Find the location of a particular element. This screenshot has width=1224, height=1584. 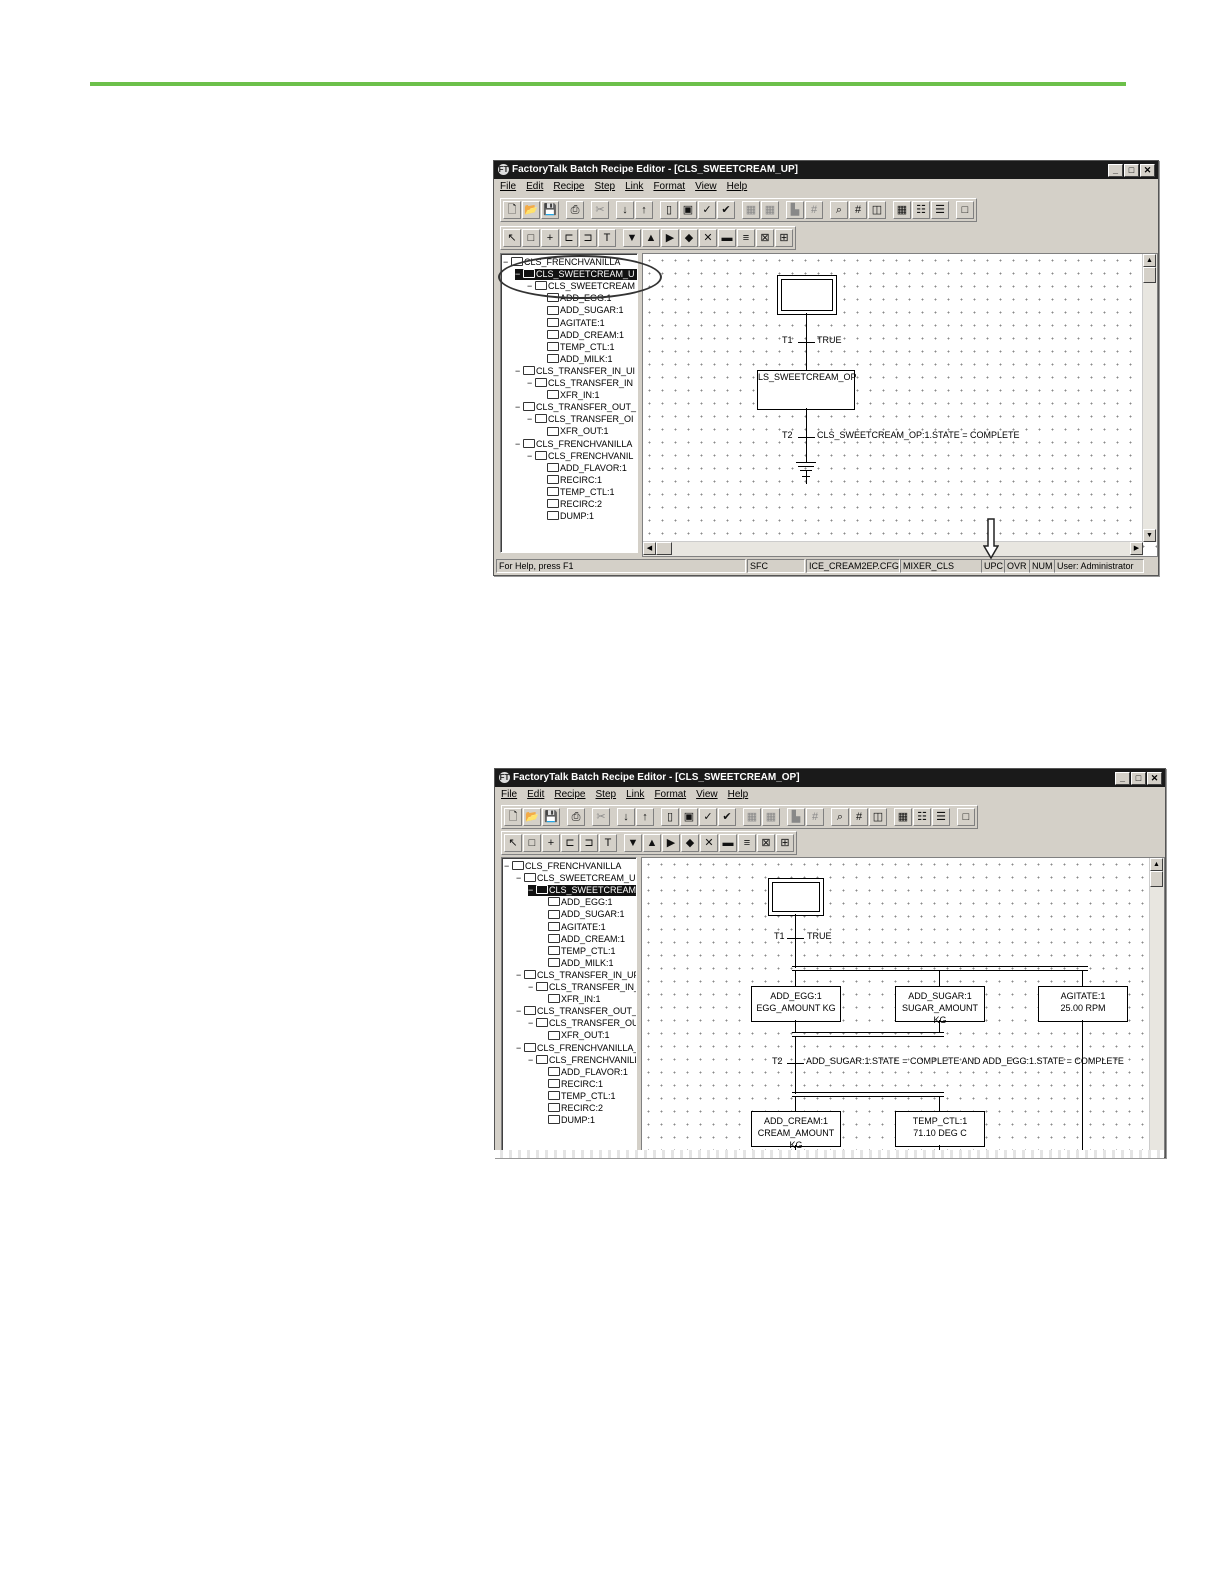

menu-link: Link is located at coordinates (635, 795).